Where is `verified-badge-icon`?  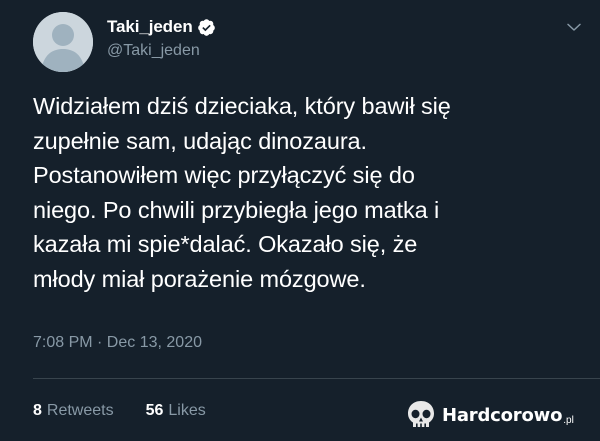 verified-badge-icon is located at coordinates (206, 27).